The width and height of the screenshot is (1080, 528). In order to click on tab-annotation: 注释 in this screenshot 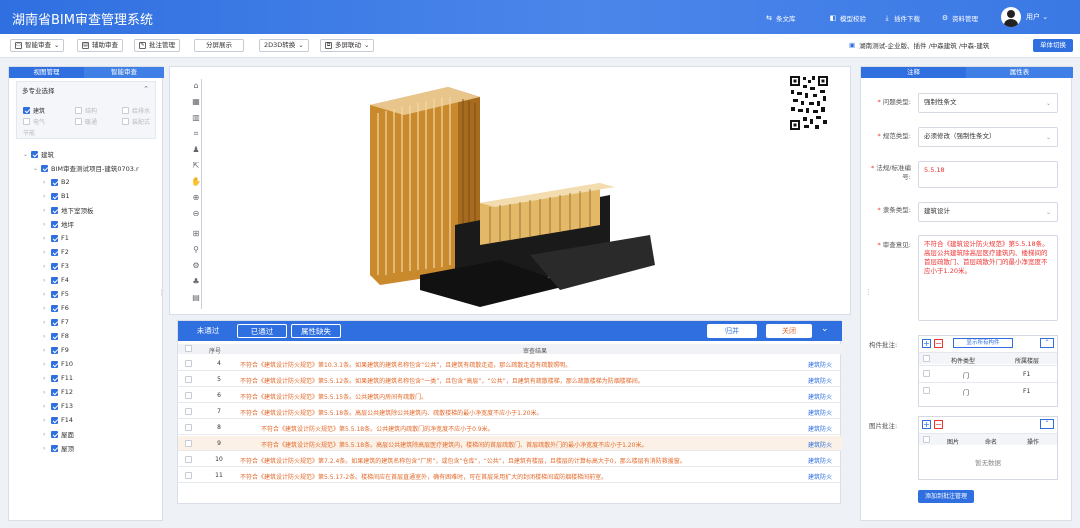, I will do `click(913, 72)`.